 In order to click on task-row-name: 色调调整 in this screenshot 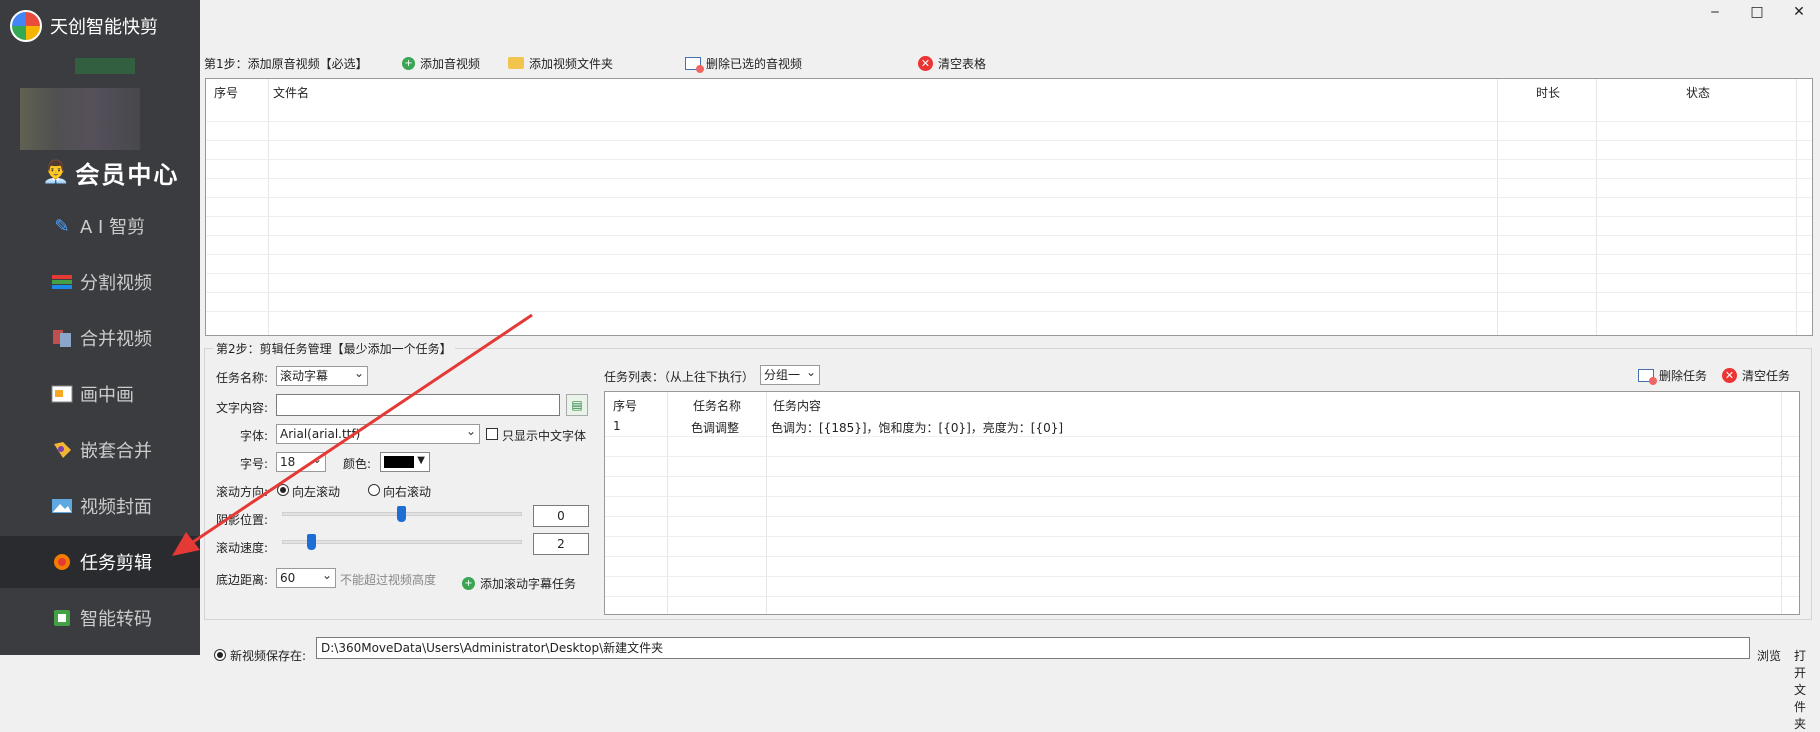, I will do `click(715, 428)`.